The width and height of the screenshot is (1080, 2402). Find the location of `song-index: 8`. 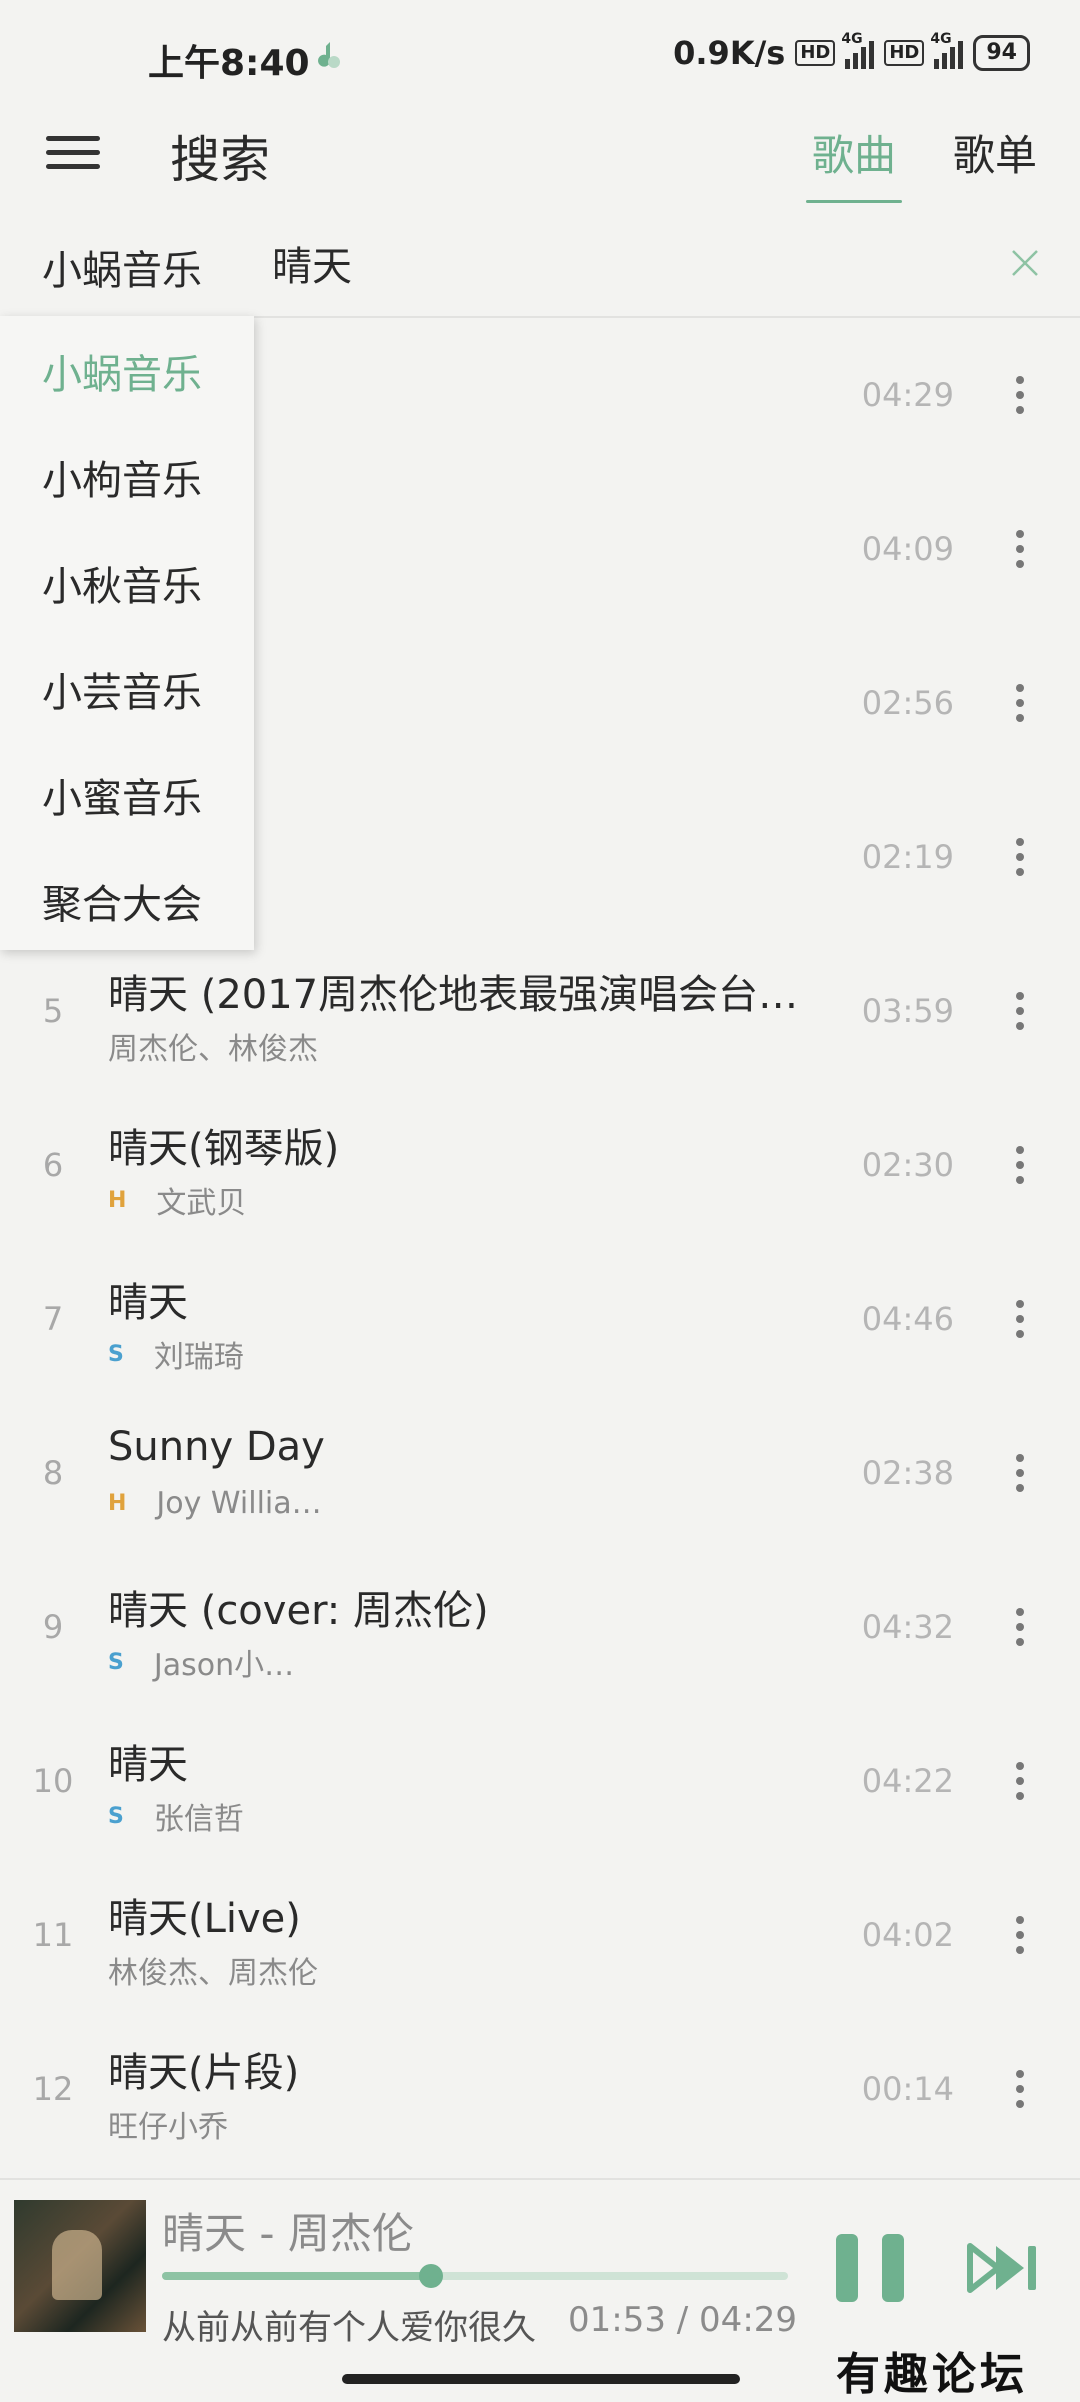

song-index: 8 is located at coordinates (53, 1473).